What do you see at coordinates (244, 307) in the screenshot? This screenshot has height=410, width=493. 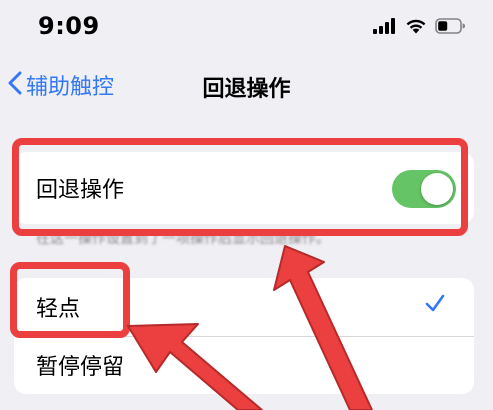 I see `option-row-tap: 轻点` at bounding box center [244, 307].